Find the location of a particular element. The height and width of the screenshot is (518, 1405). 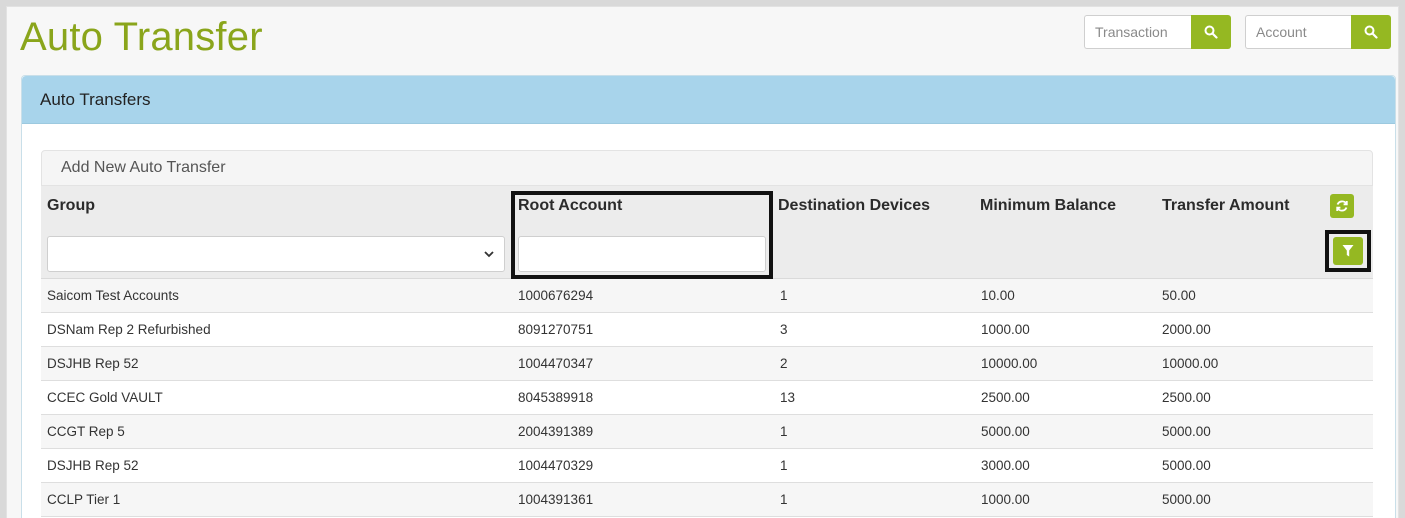

chevron-down-icon is located at coordinates (489, 254).